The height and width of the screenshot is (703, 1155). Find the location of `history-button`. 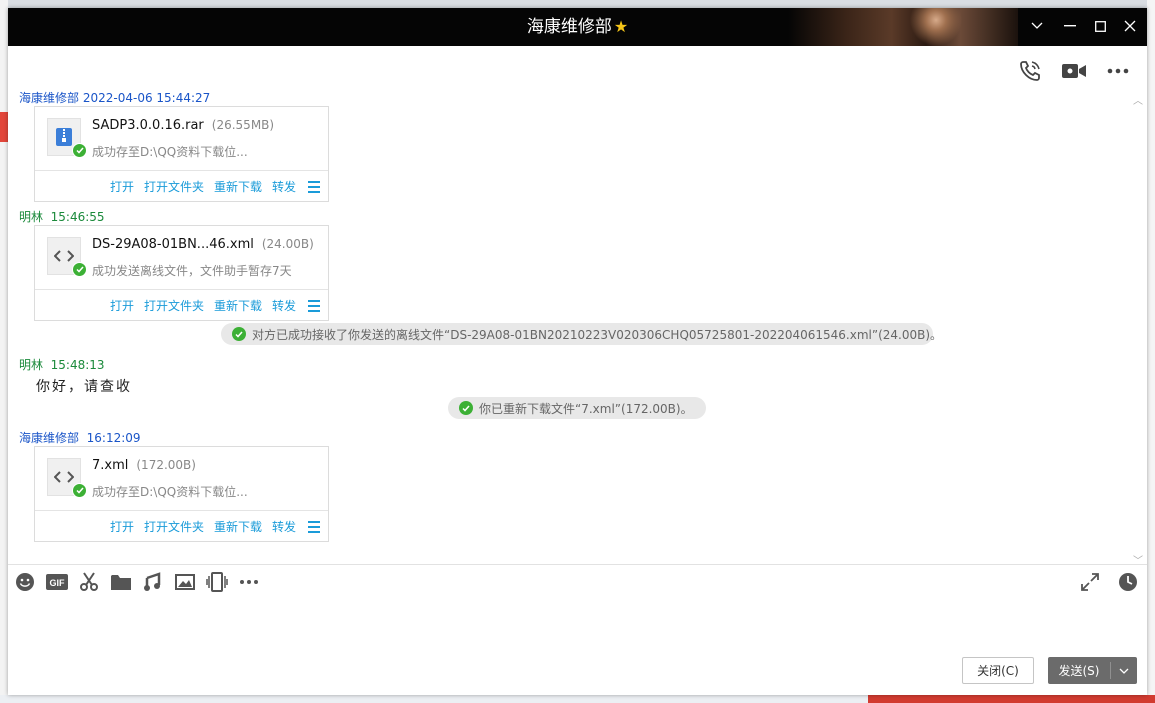

history-button is located at coordinates (1128, 582).